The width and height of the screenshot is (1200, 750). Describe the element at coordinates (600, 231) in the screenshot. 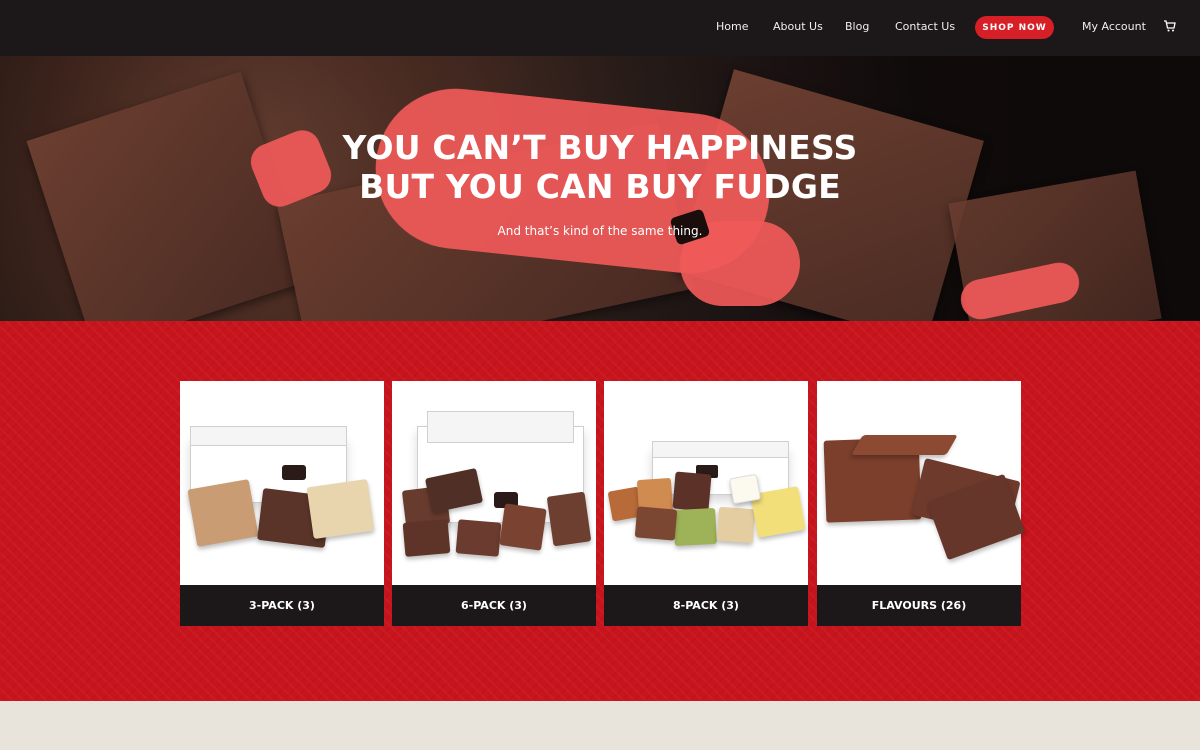

I see `hero-subtitle: And that’s kind of the same thing.` at that location.